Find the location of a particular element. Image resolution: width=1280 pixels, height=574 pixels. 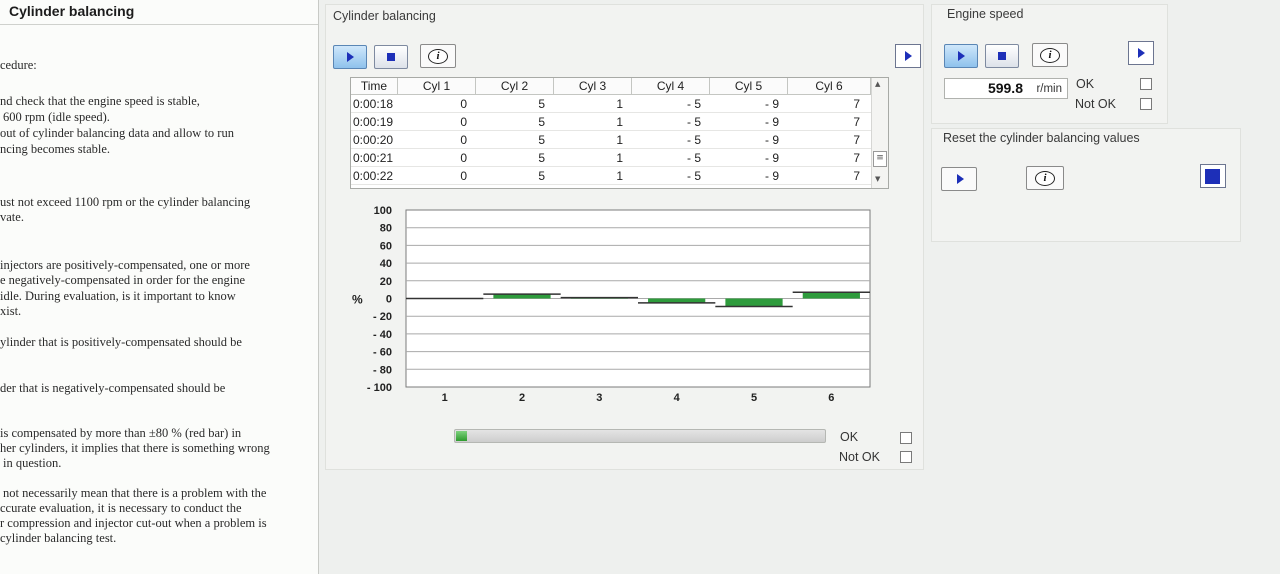

engine-speed-title: Engine speed is located at coordinates (985, 14).